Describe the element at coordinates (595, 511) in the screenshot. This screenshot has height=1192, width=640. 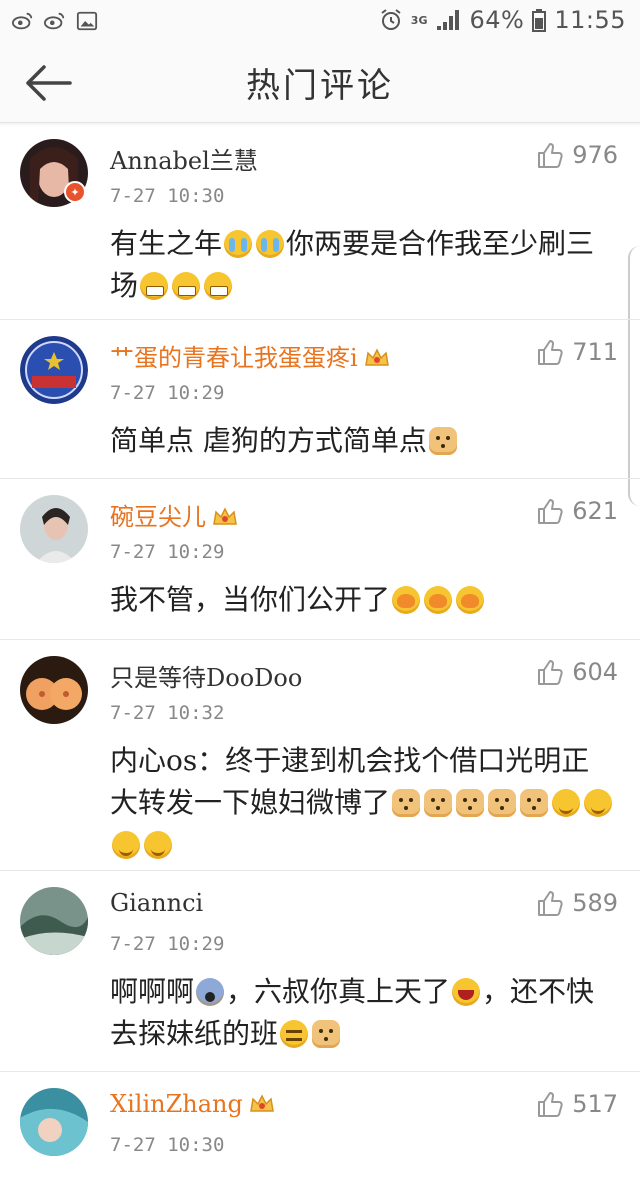
I see `like-count: 621` at that location.